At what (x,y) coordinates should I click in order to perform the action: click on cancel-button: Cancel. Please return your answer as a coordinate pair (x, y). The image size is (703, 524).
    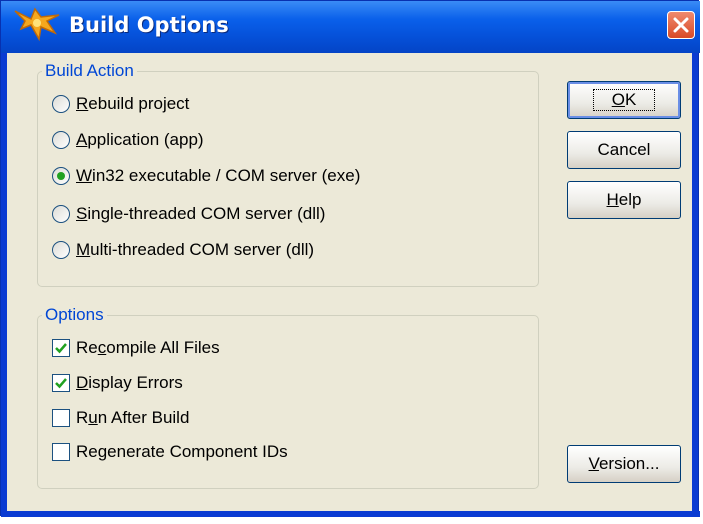
    Looking at the image, I should click on (624, 150).